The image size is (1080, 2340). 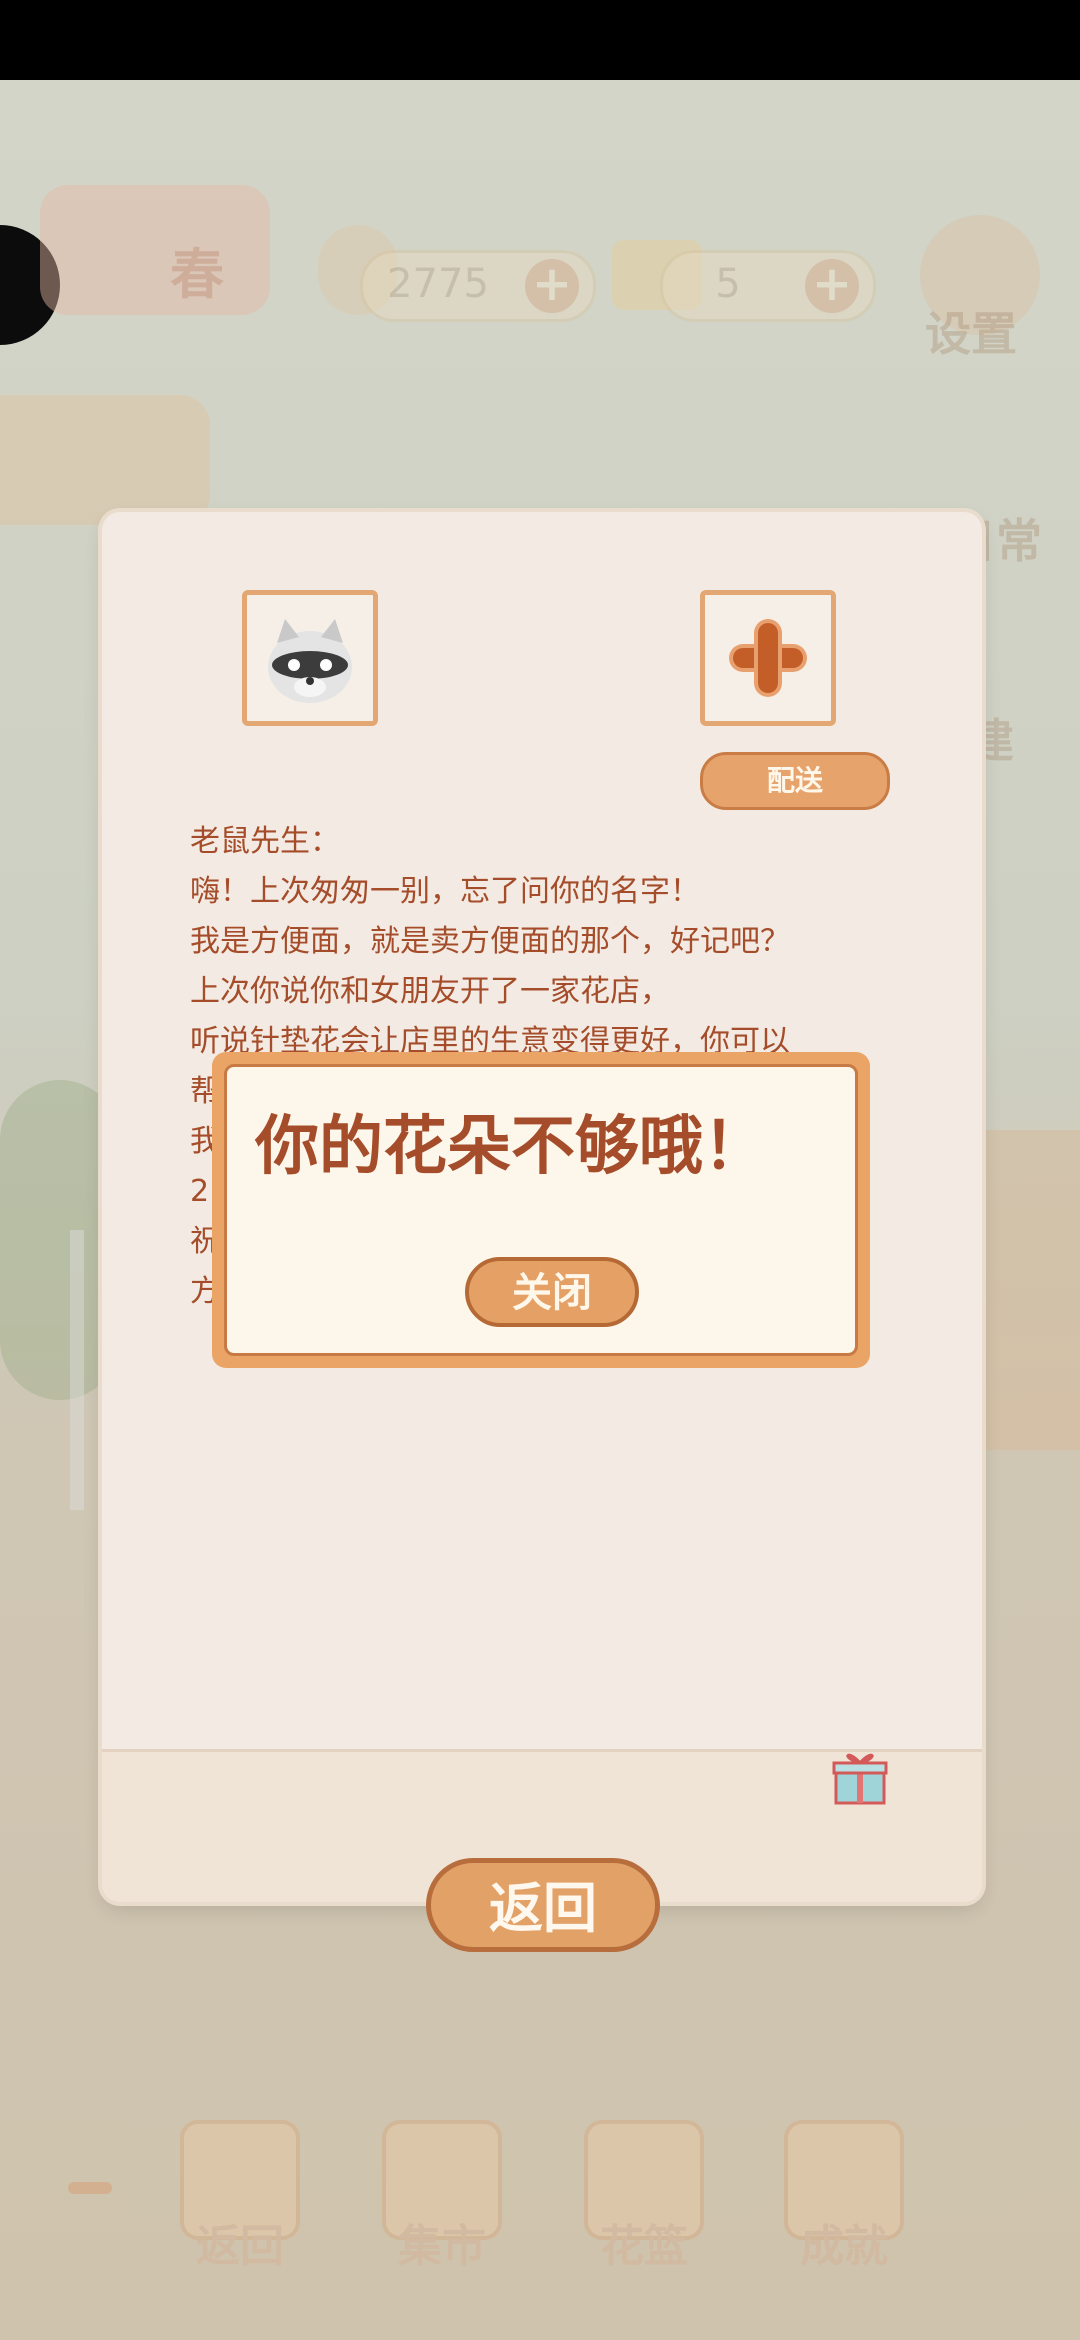 I want to click on nav-basket-label: 花篮, so click(x=644, y=2246).